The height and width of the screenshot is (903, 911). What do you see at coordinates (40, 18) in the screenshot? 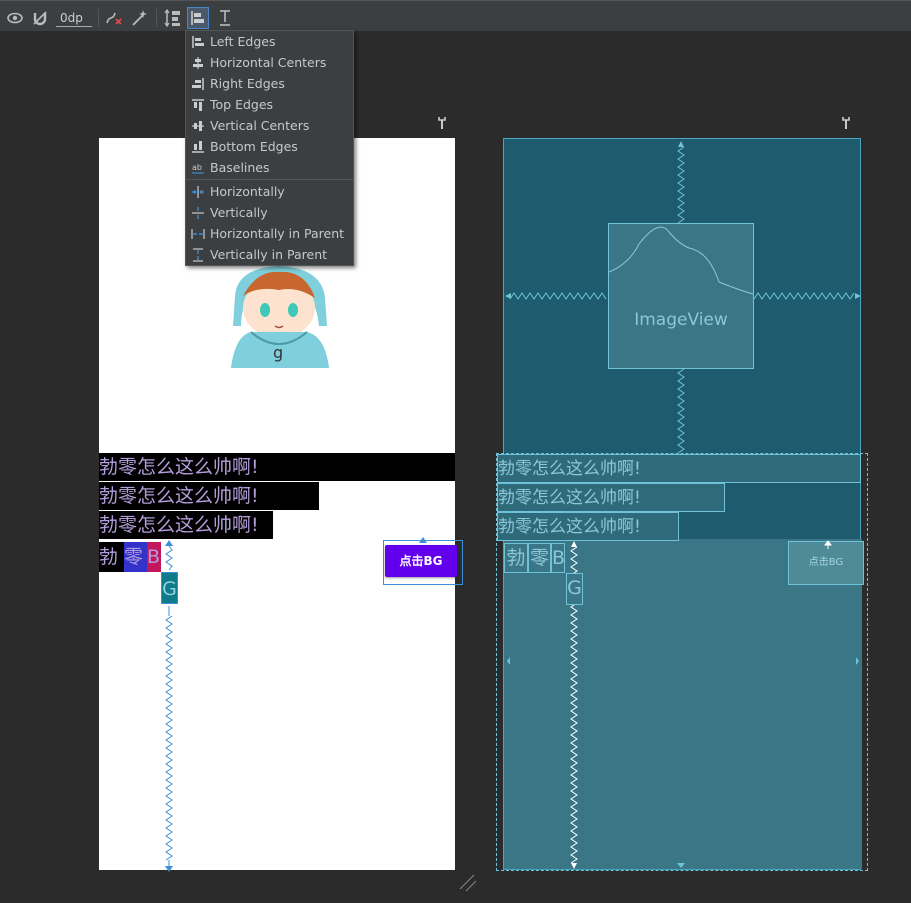
I see `magnet-off-icon` at bounding box center [40, 18].